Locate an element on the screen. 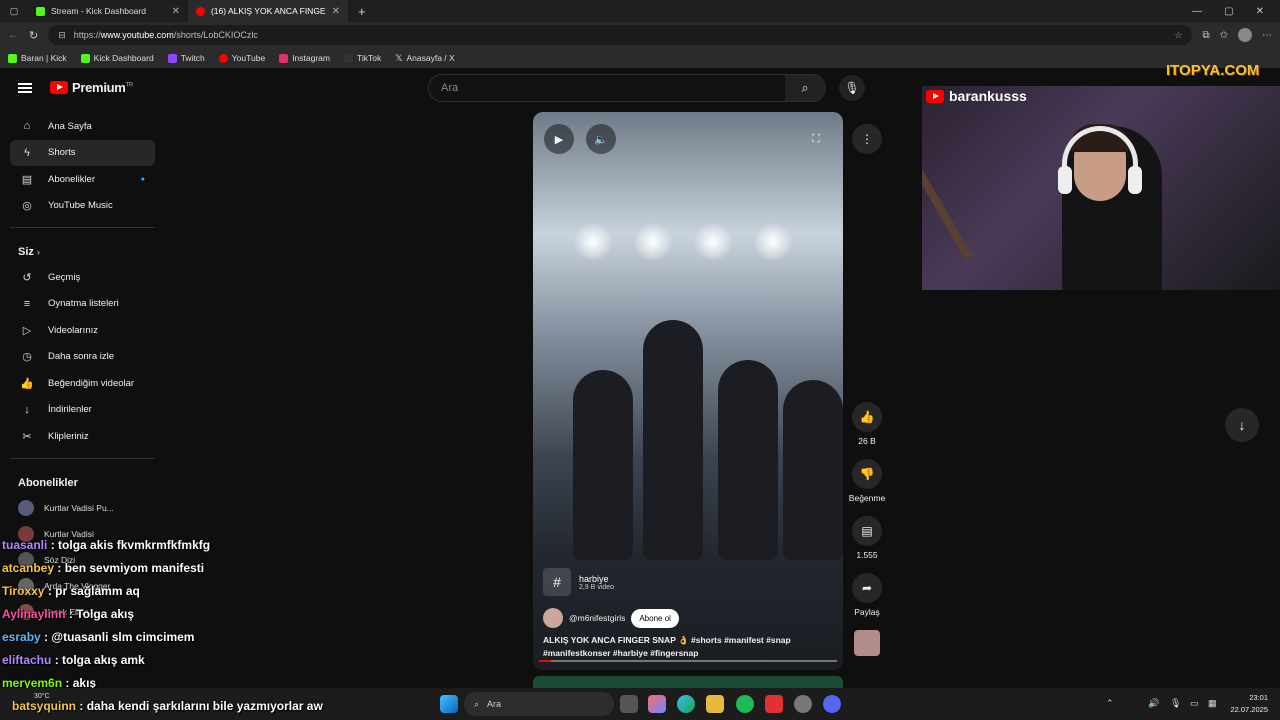 This screenshot has height=720, width=1280. sidebar-item-youtube-music: ◎ YouTube Music is located at coordinates (82, 206).